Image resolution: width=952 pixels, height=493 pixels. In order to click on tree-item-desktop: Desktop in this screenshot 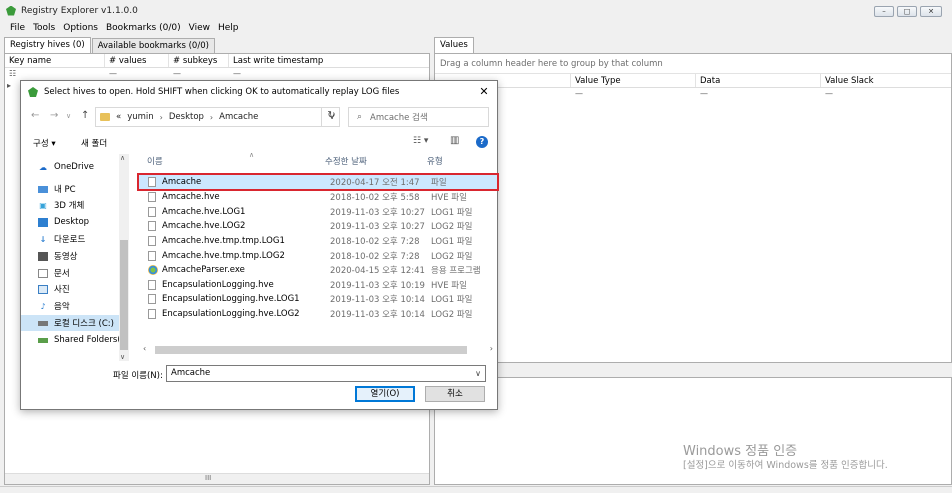, I will do `click(70, 222)`.